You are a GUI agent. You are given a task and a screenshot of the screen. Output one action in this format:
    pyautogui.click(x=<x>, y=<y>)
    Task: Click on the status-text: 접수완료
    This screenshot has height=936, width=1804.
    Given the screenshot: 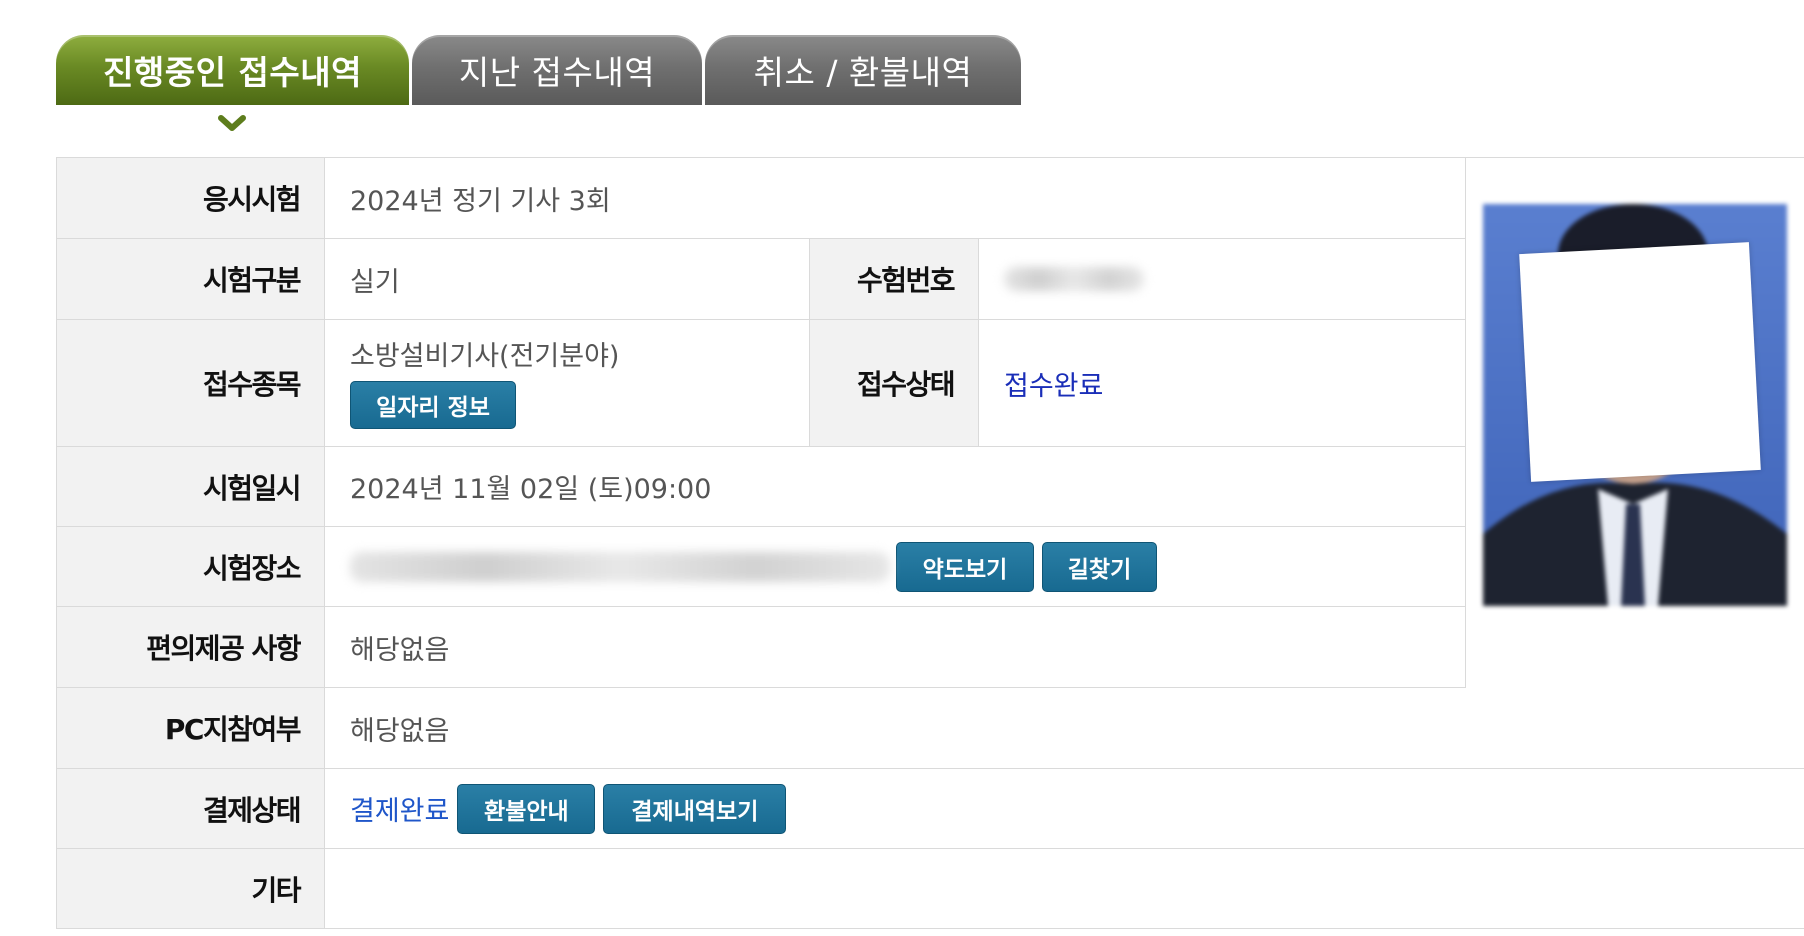 What is the action you would take?
    pyautogui.click(x=1054, y=386)
    